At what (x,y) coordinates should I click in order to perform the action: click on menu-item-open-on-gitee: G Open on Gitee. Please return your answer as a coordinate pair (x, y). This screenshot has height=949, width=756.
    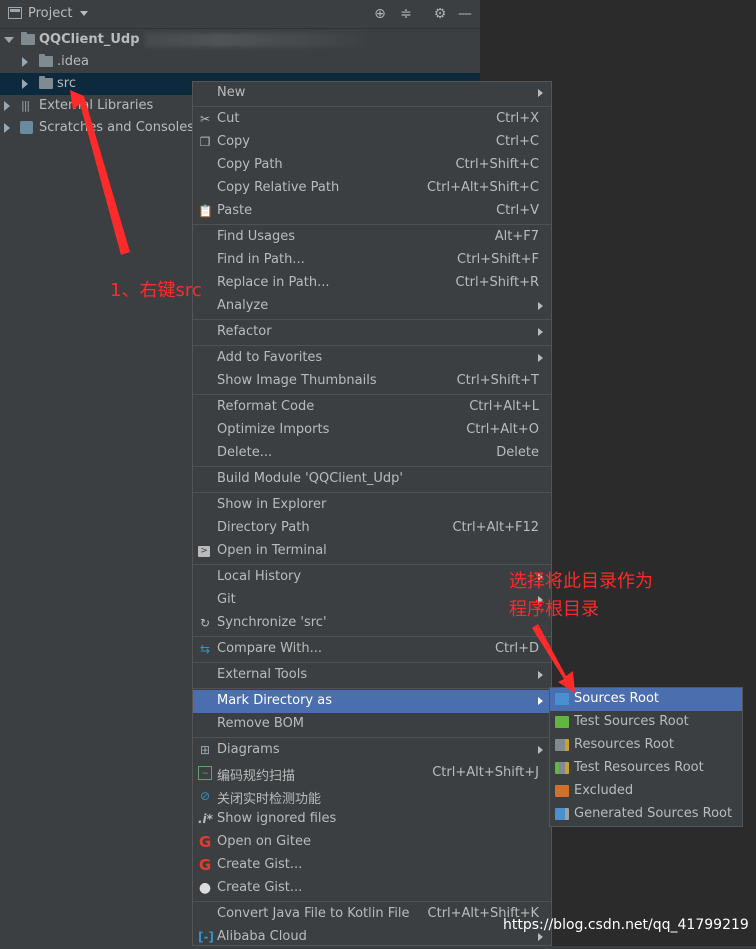
    Looking at the image, I should click on (372, 842).